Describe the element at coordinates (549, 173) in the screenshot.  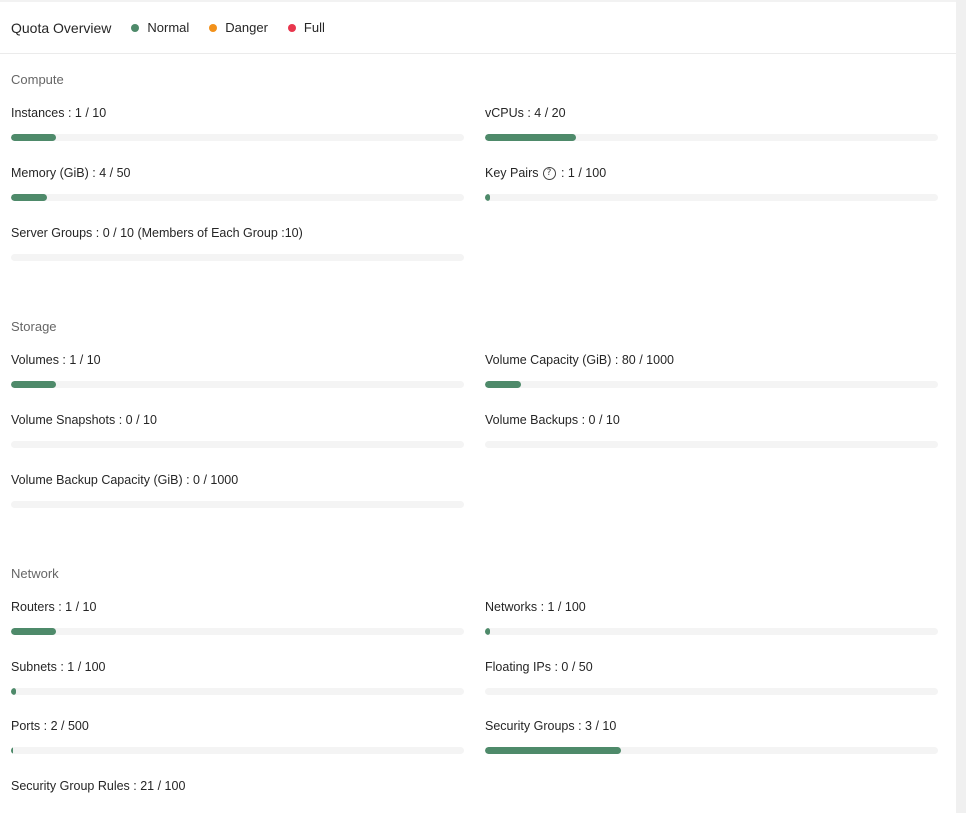
I see `question-circle-icon: ?` at that location.